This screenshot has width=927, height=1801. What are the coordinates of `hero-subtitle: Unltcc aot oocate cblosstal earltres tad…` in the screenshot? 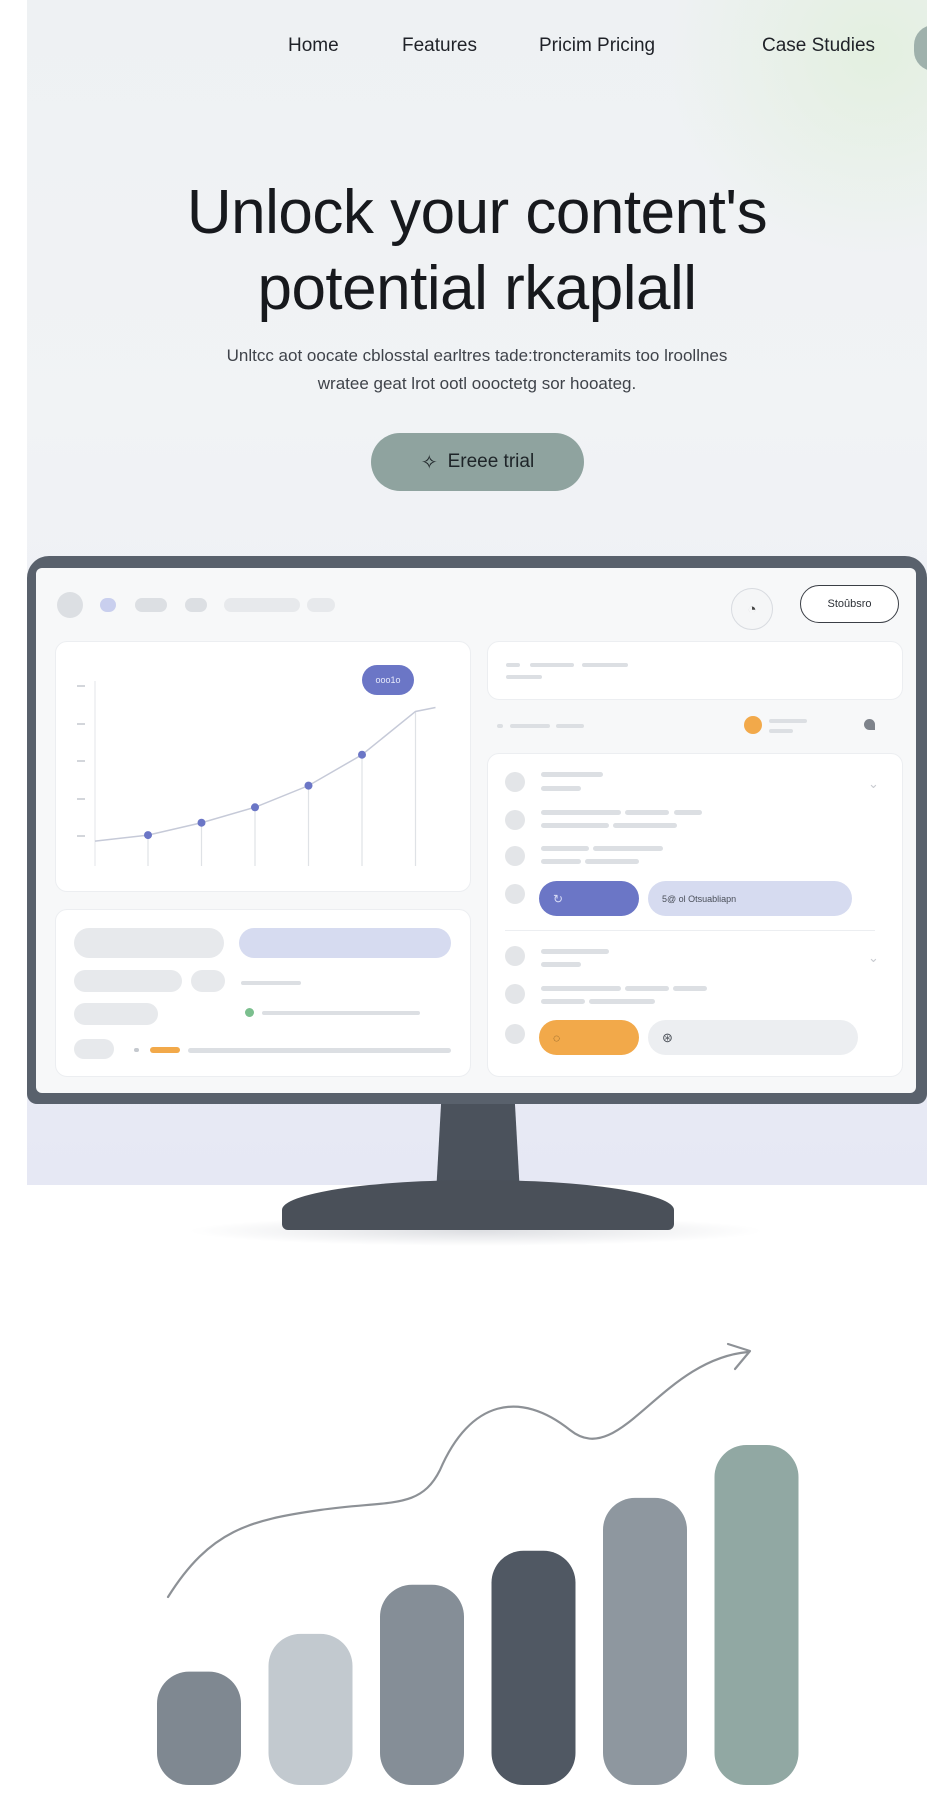 It's located at (477, 370).